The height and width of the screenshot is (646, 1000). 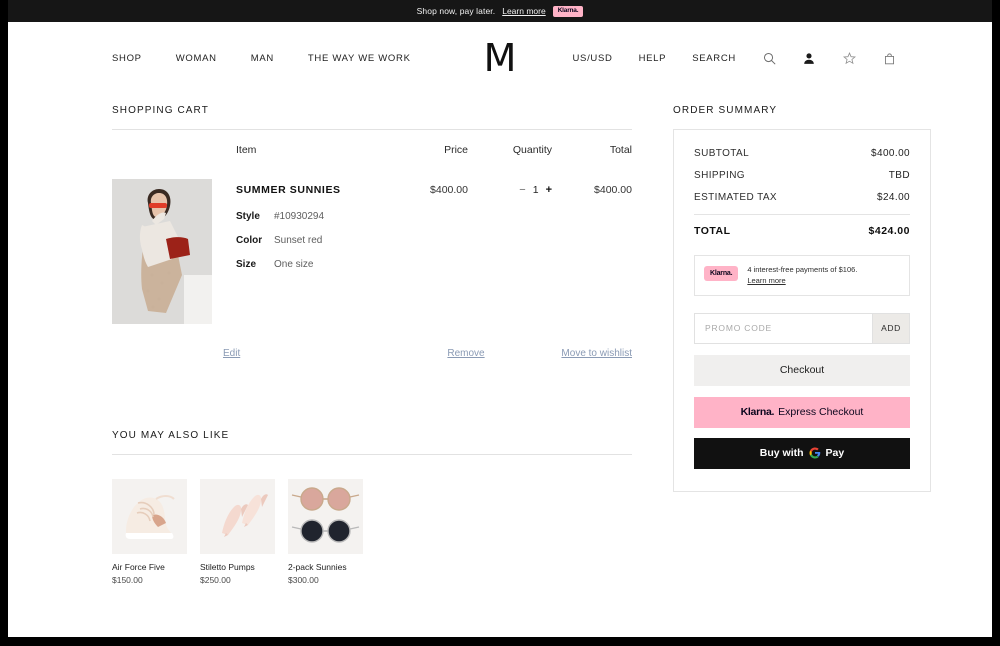 I want to click on cart-item-actions: Edit Remove Move to wishlist, so click(x=372, y=353).